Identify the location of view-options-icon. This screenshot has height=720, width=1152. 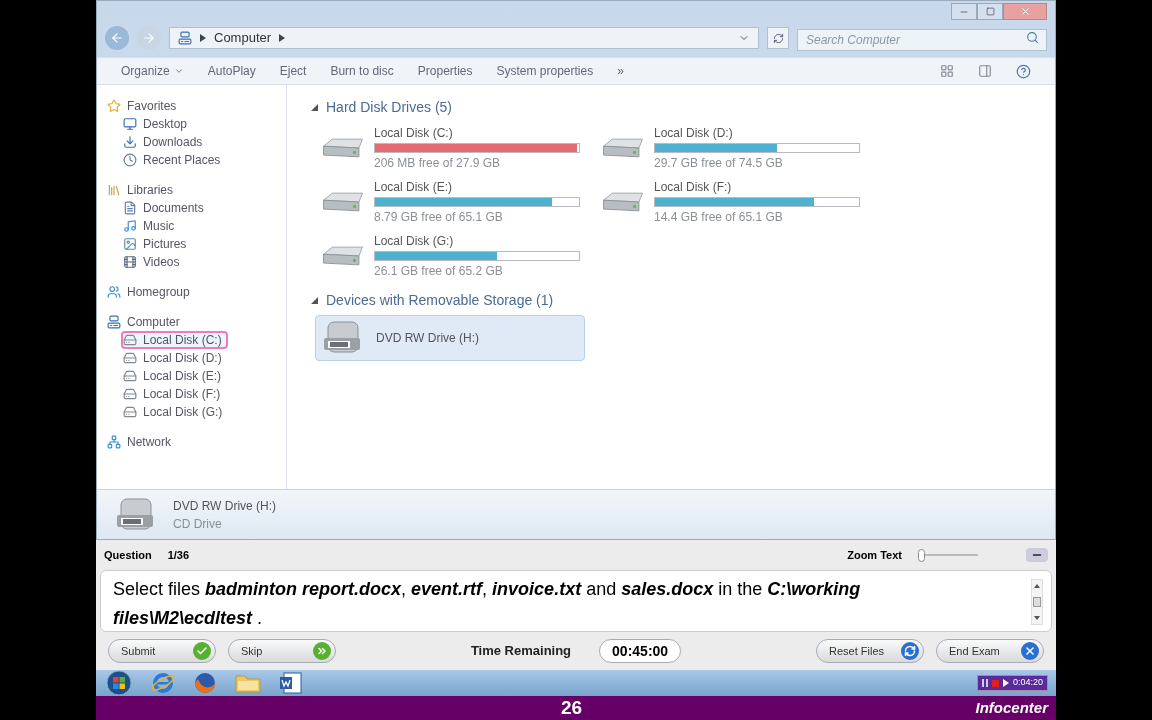
(947, 71).